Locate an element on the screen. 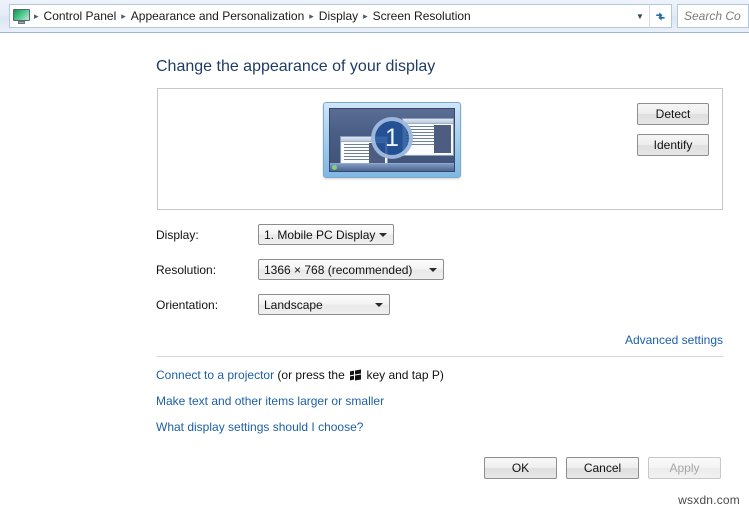 Image resolution: width=749 pixels, height=509 pixels. display-thumbnail-icon: 1 is located at coordinates (392, 140).